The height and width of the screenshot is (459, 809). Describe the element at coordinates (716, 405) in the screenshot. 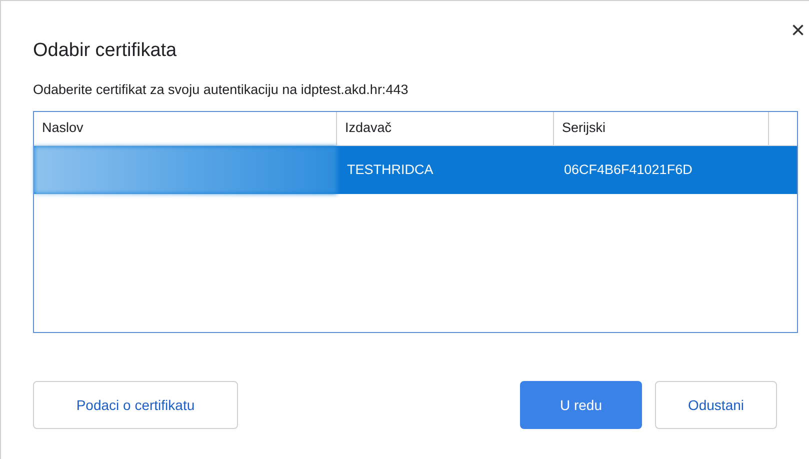

I see `dialog-button: Odustani` at that location.